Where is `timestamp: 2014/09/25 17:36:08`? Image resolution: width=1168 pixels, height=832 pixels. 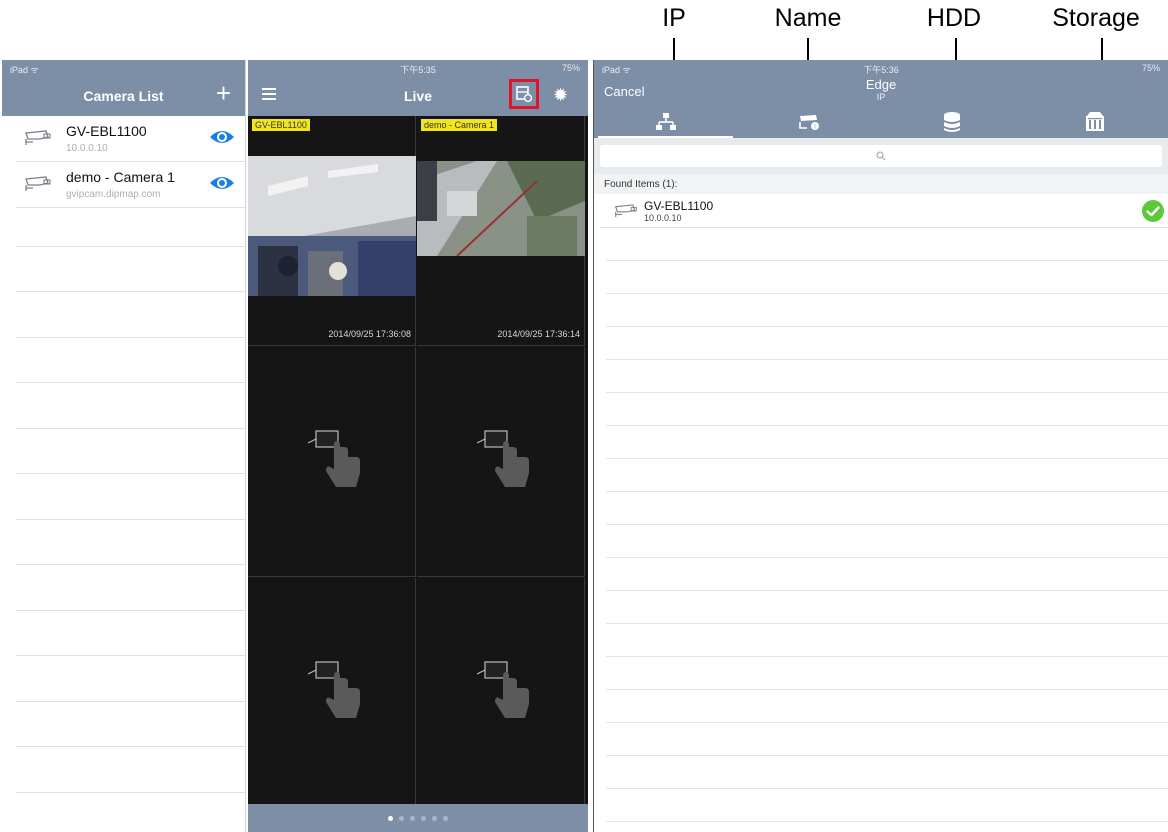
timestamp: 2014/09/25 17:36:08 is located at coordinates (369, 334).